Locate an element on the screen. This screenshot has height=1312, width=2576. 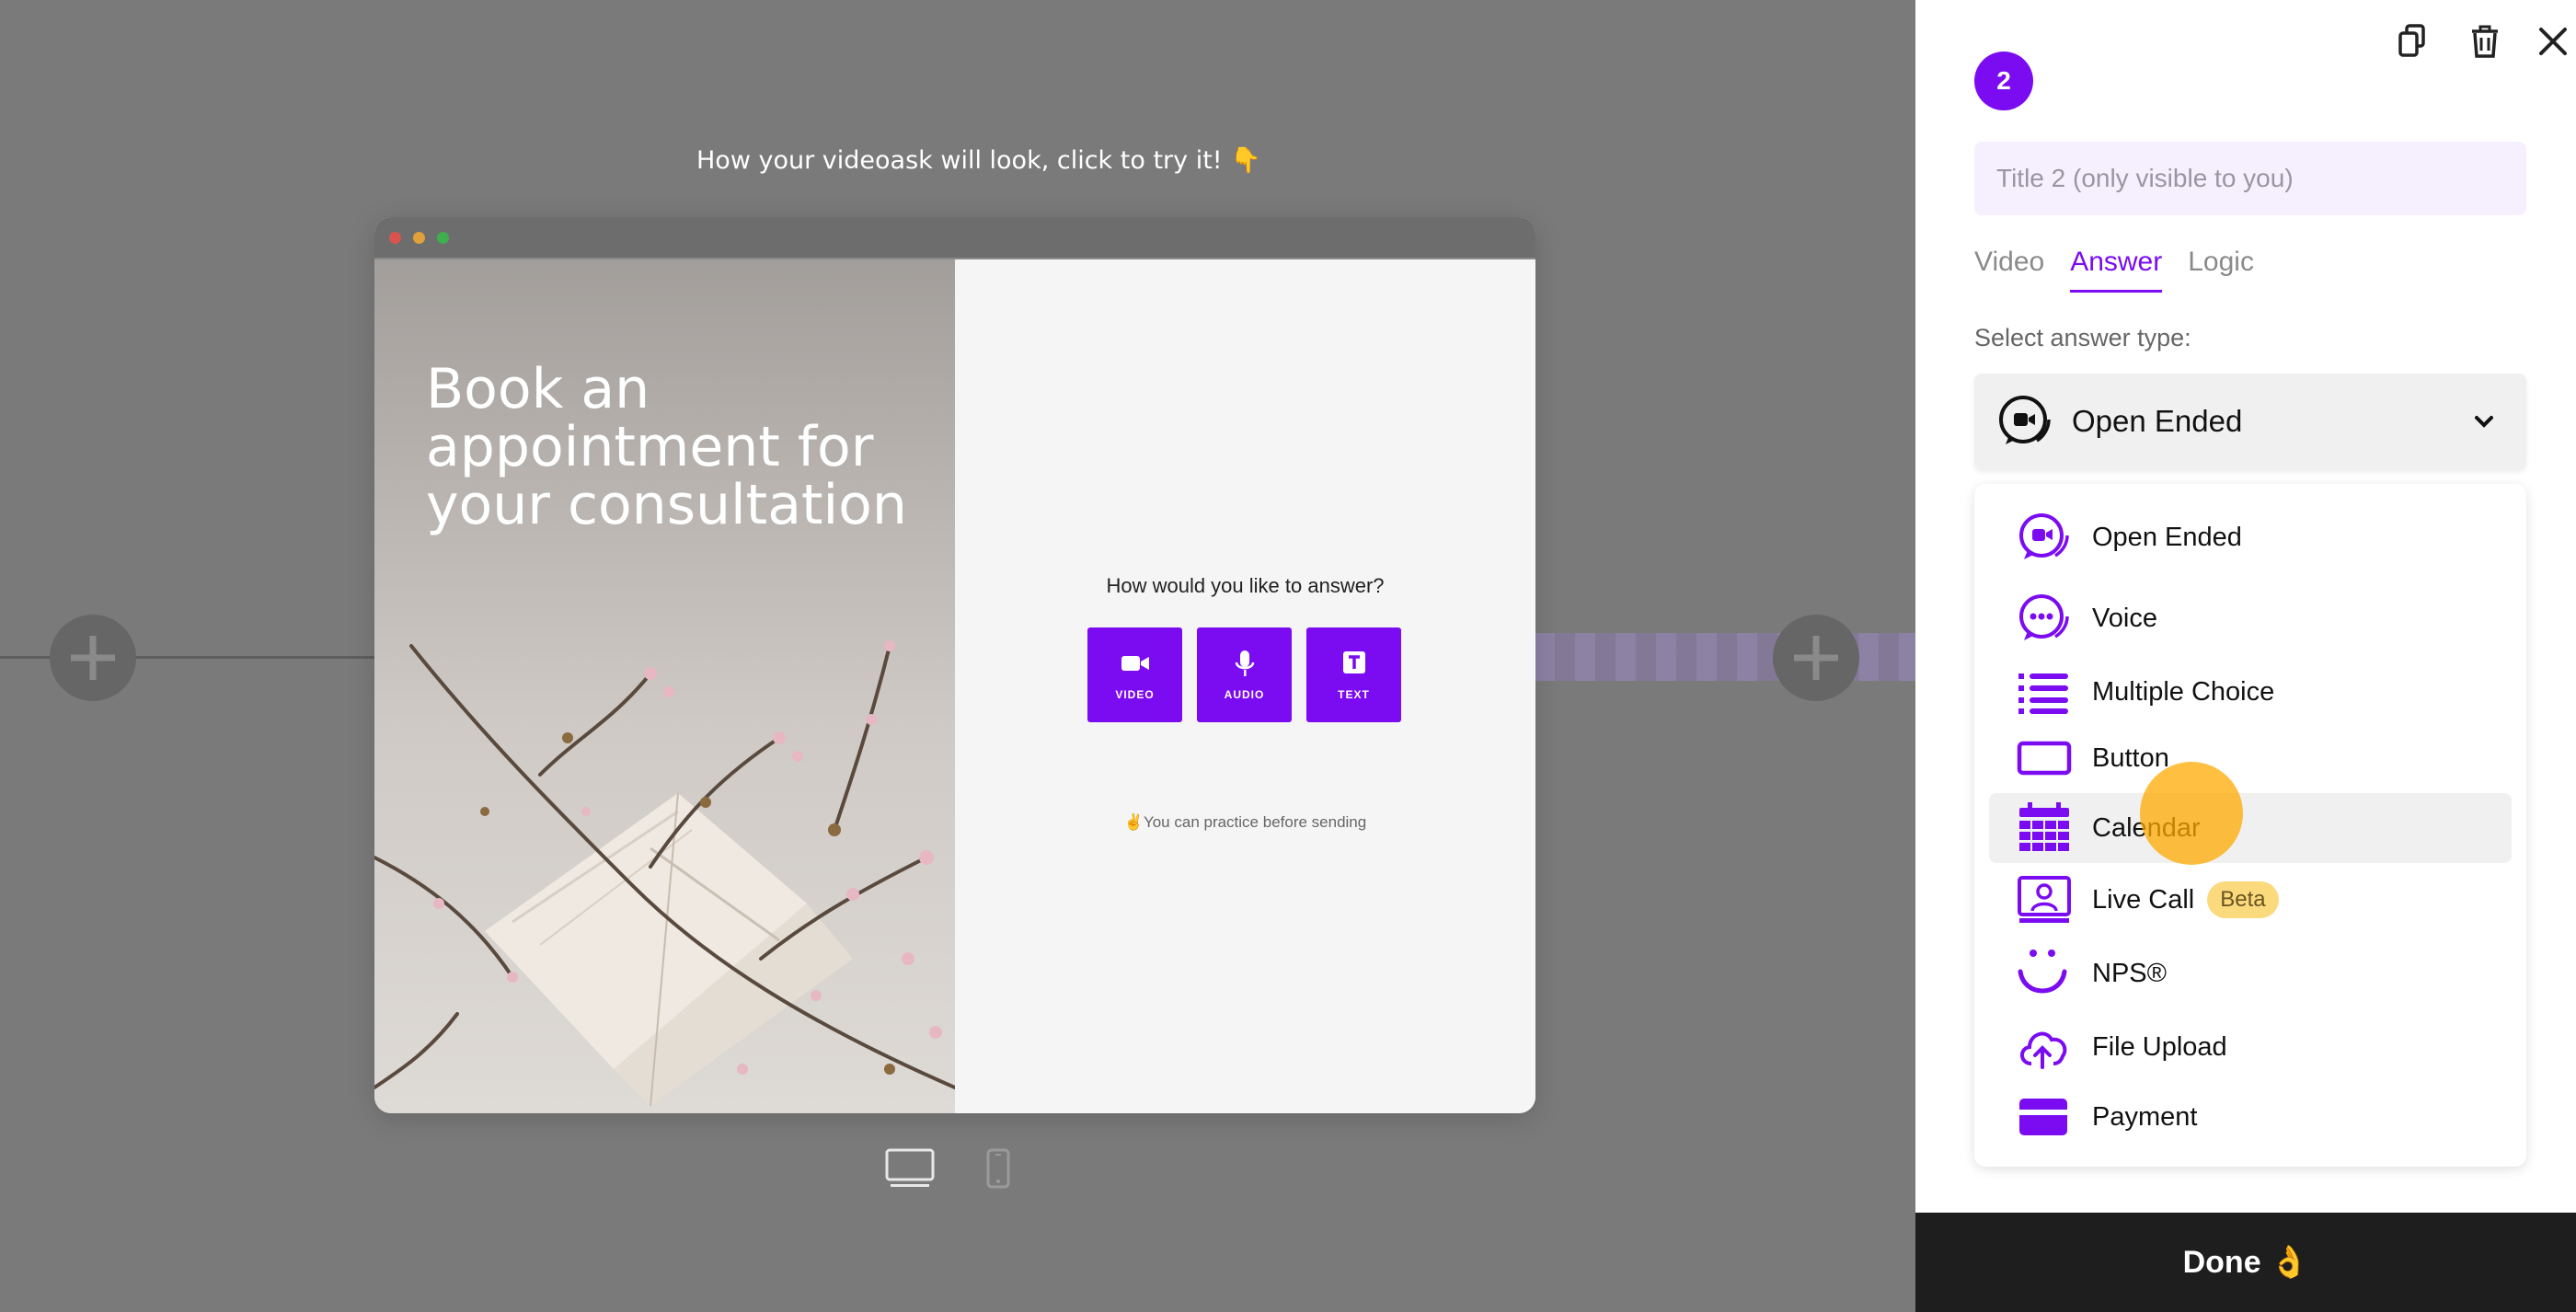
option-calendar: Calendar is located at coordinates (2250, 828).